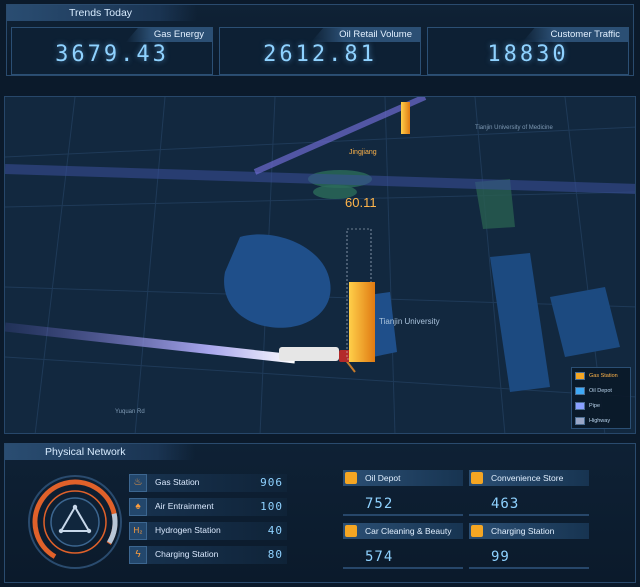 The width and height of the screenshot is (640, 587). I want to click on network-gauge, so click(75, 522).